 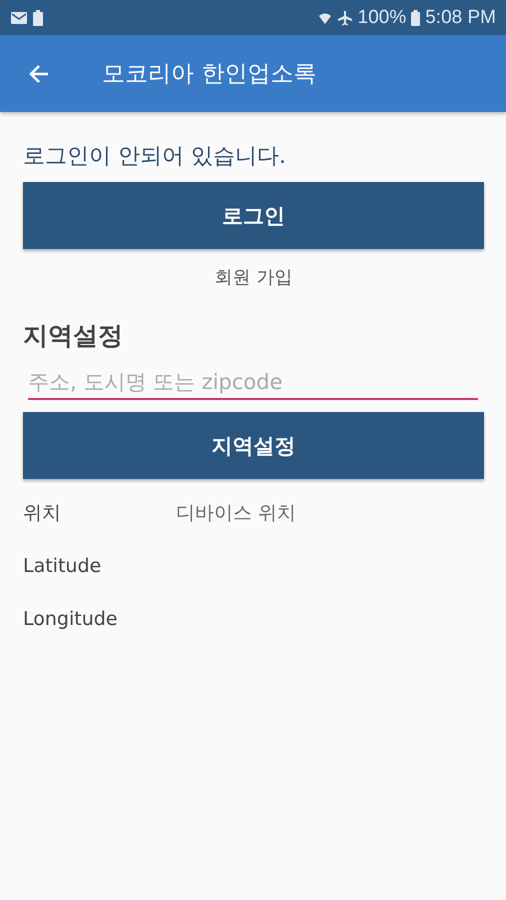 What do you see at coordinates (253, 277) in the screenshot?
I see `signup-link: 회원 가입` at bounding box center [253, 277].